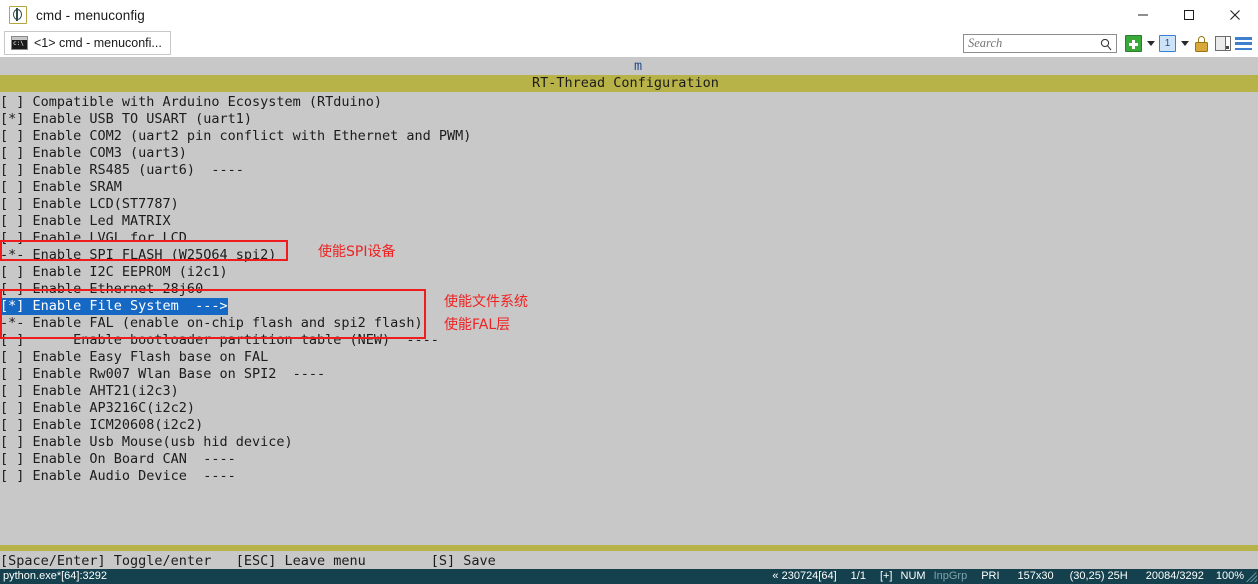 Image resolution: width=1258 pixels, height=584 pixels. I want to click on lock-icon, so click(1201, 43).